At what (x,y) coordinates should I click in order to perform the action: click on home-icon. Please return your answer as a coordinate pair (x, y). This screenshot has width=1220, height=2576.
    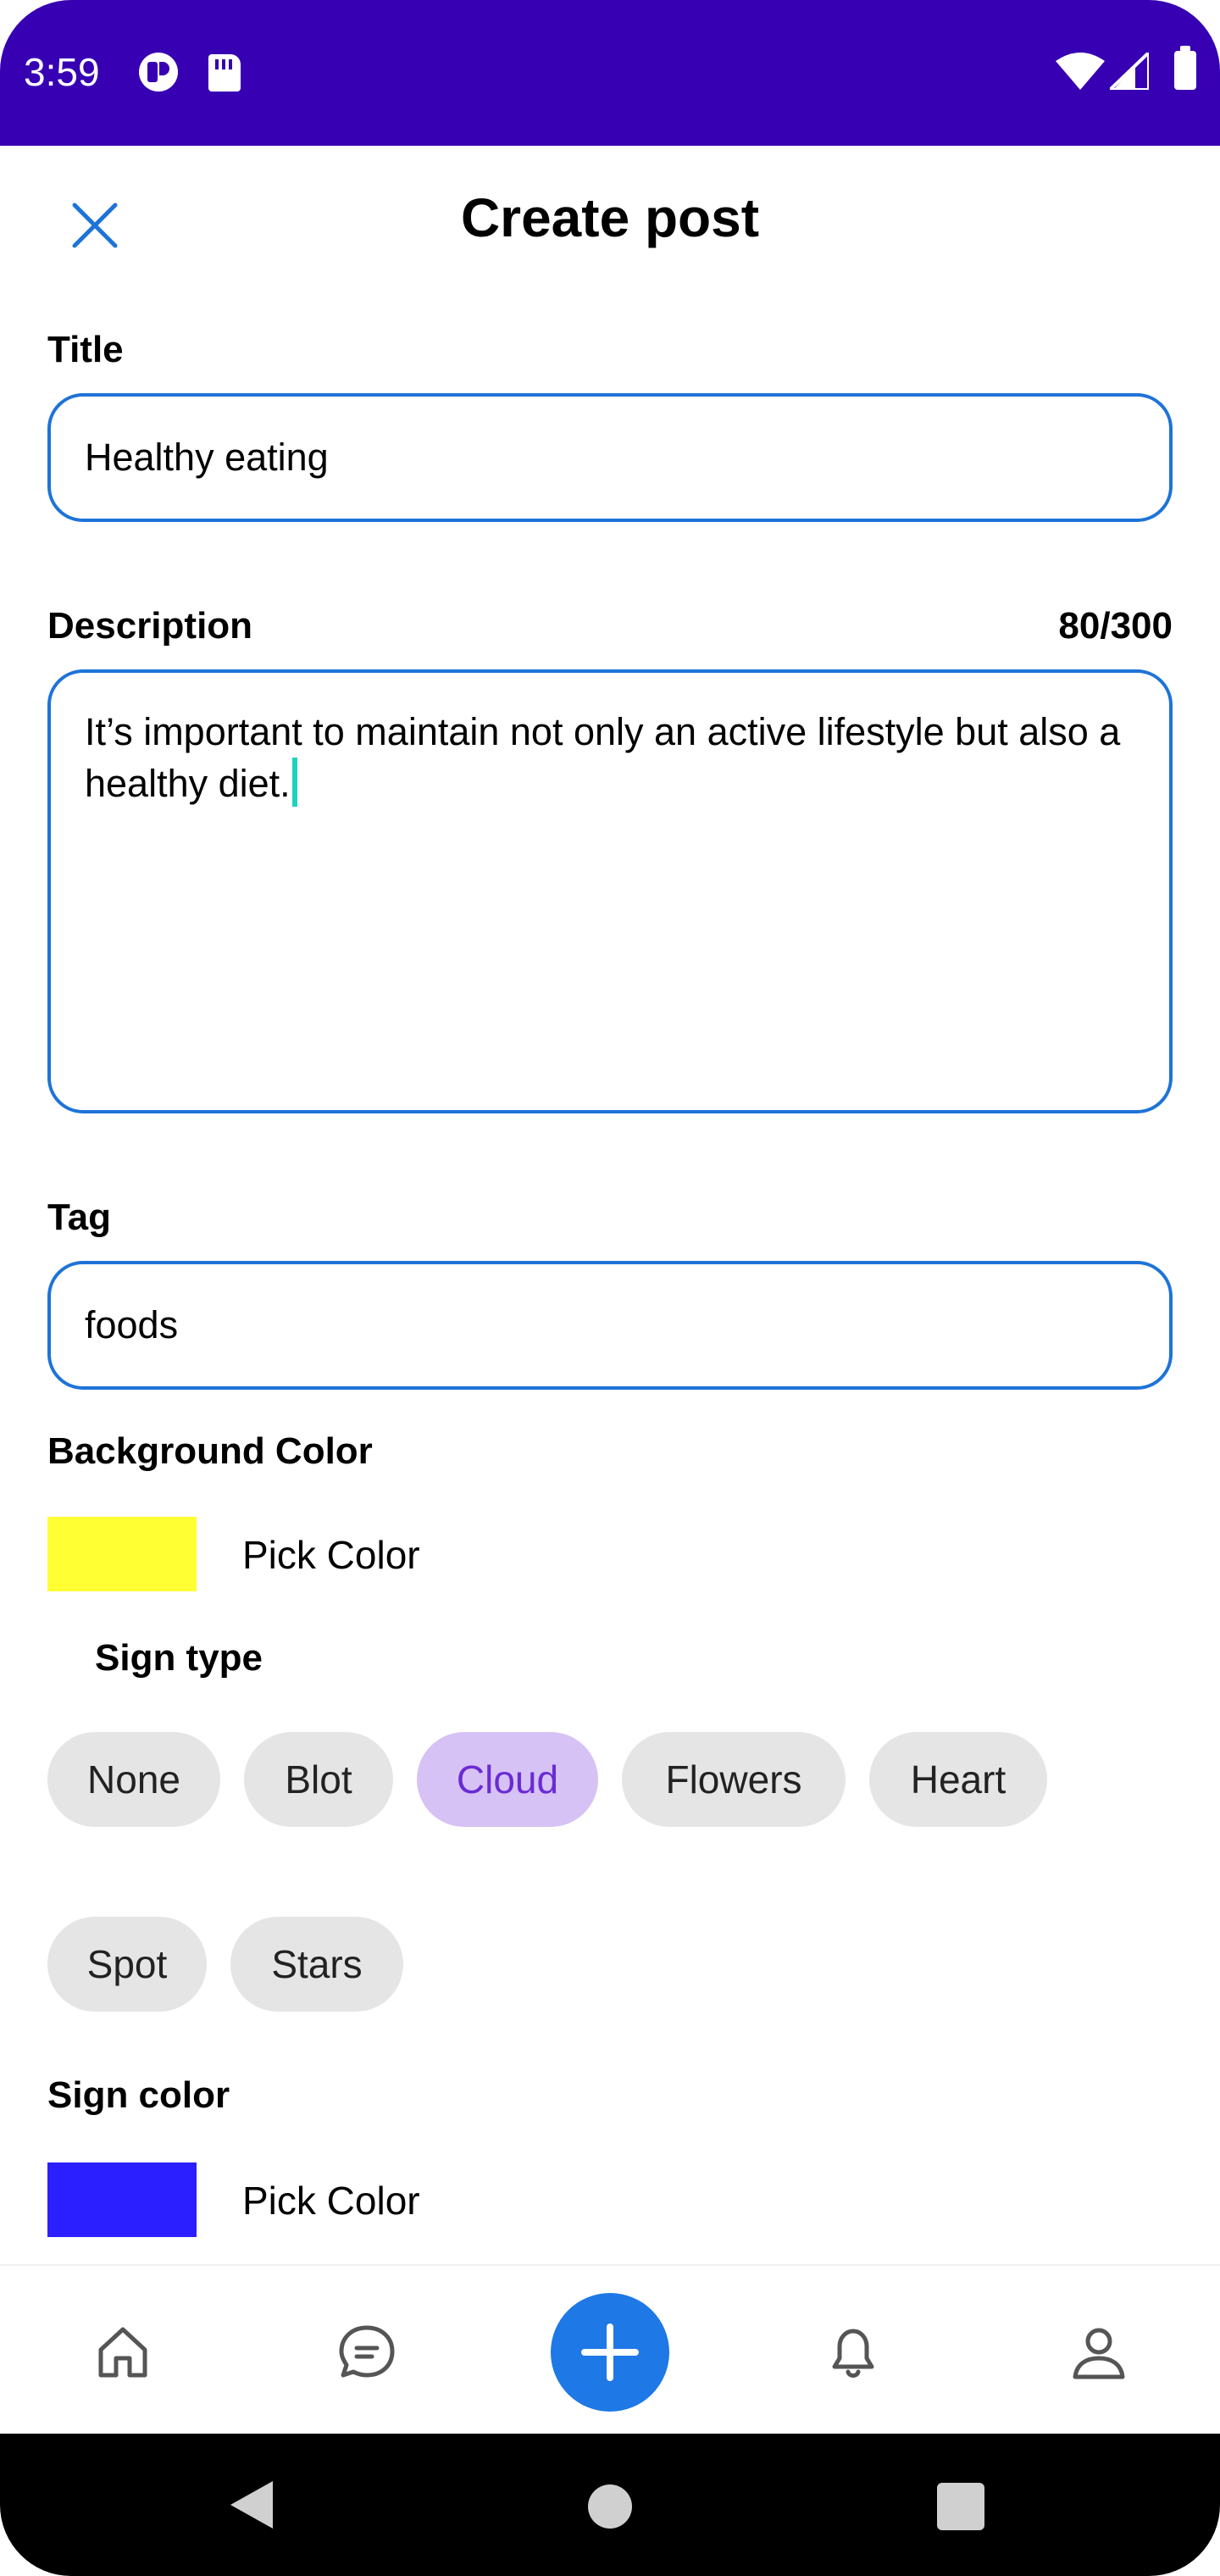
    Looking at the image, I should click on (122, 2352).